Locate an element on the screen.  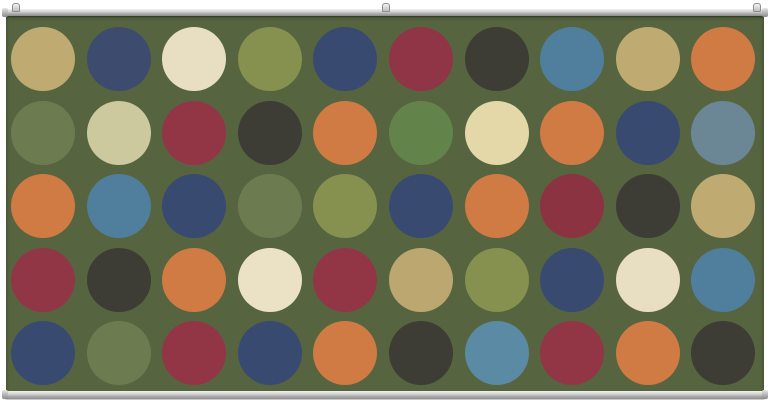
bottom-rail-right-cap is located at coordinates (765, 394).